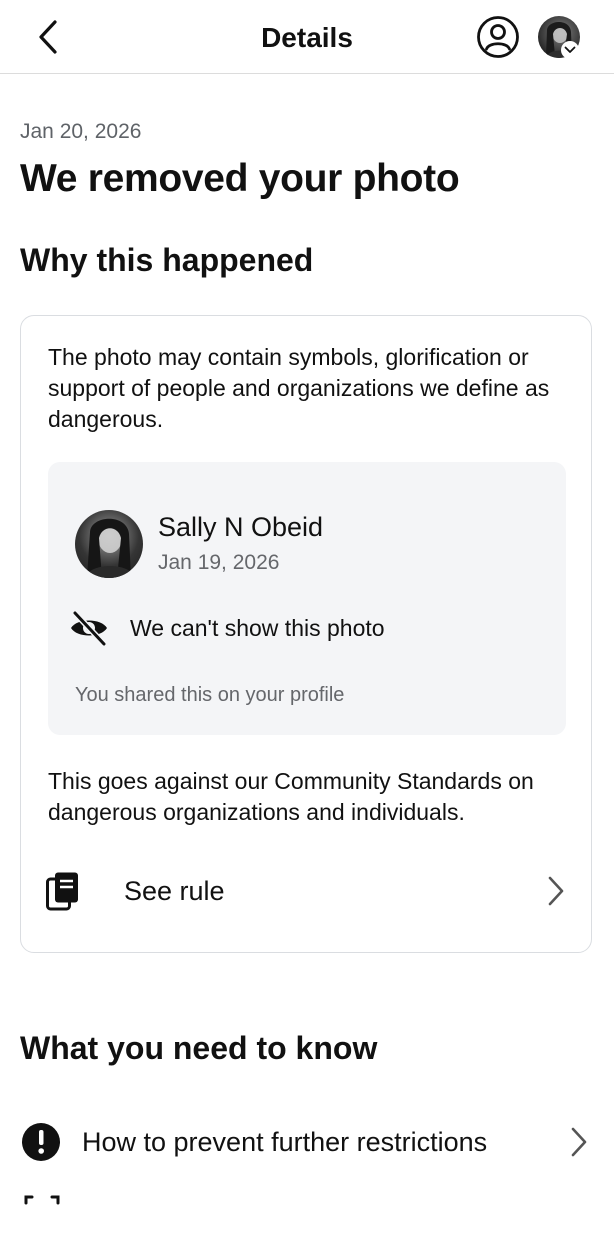 Image resolution: width=614 pixels, height=1233 pixels. I want to click on see-rule-button: See rule, so click(306, 891).